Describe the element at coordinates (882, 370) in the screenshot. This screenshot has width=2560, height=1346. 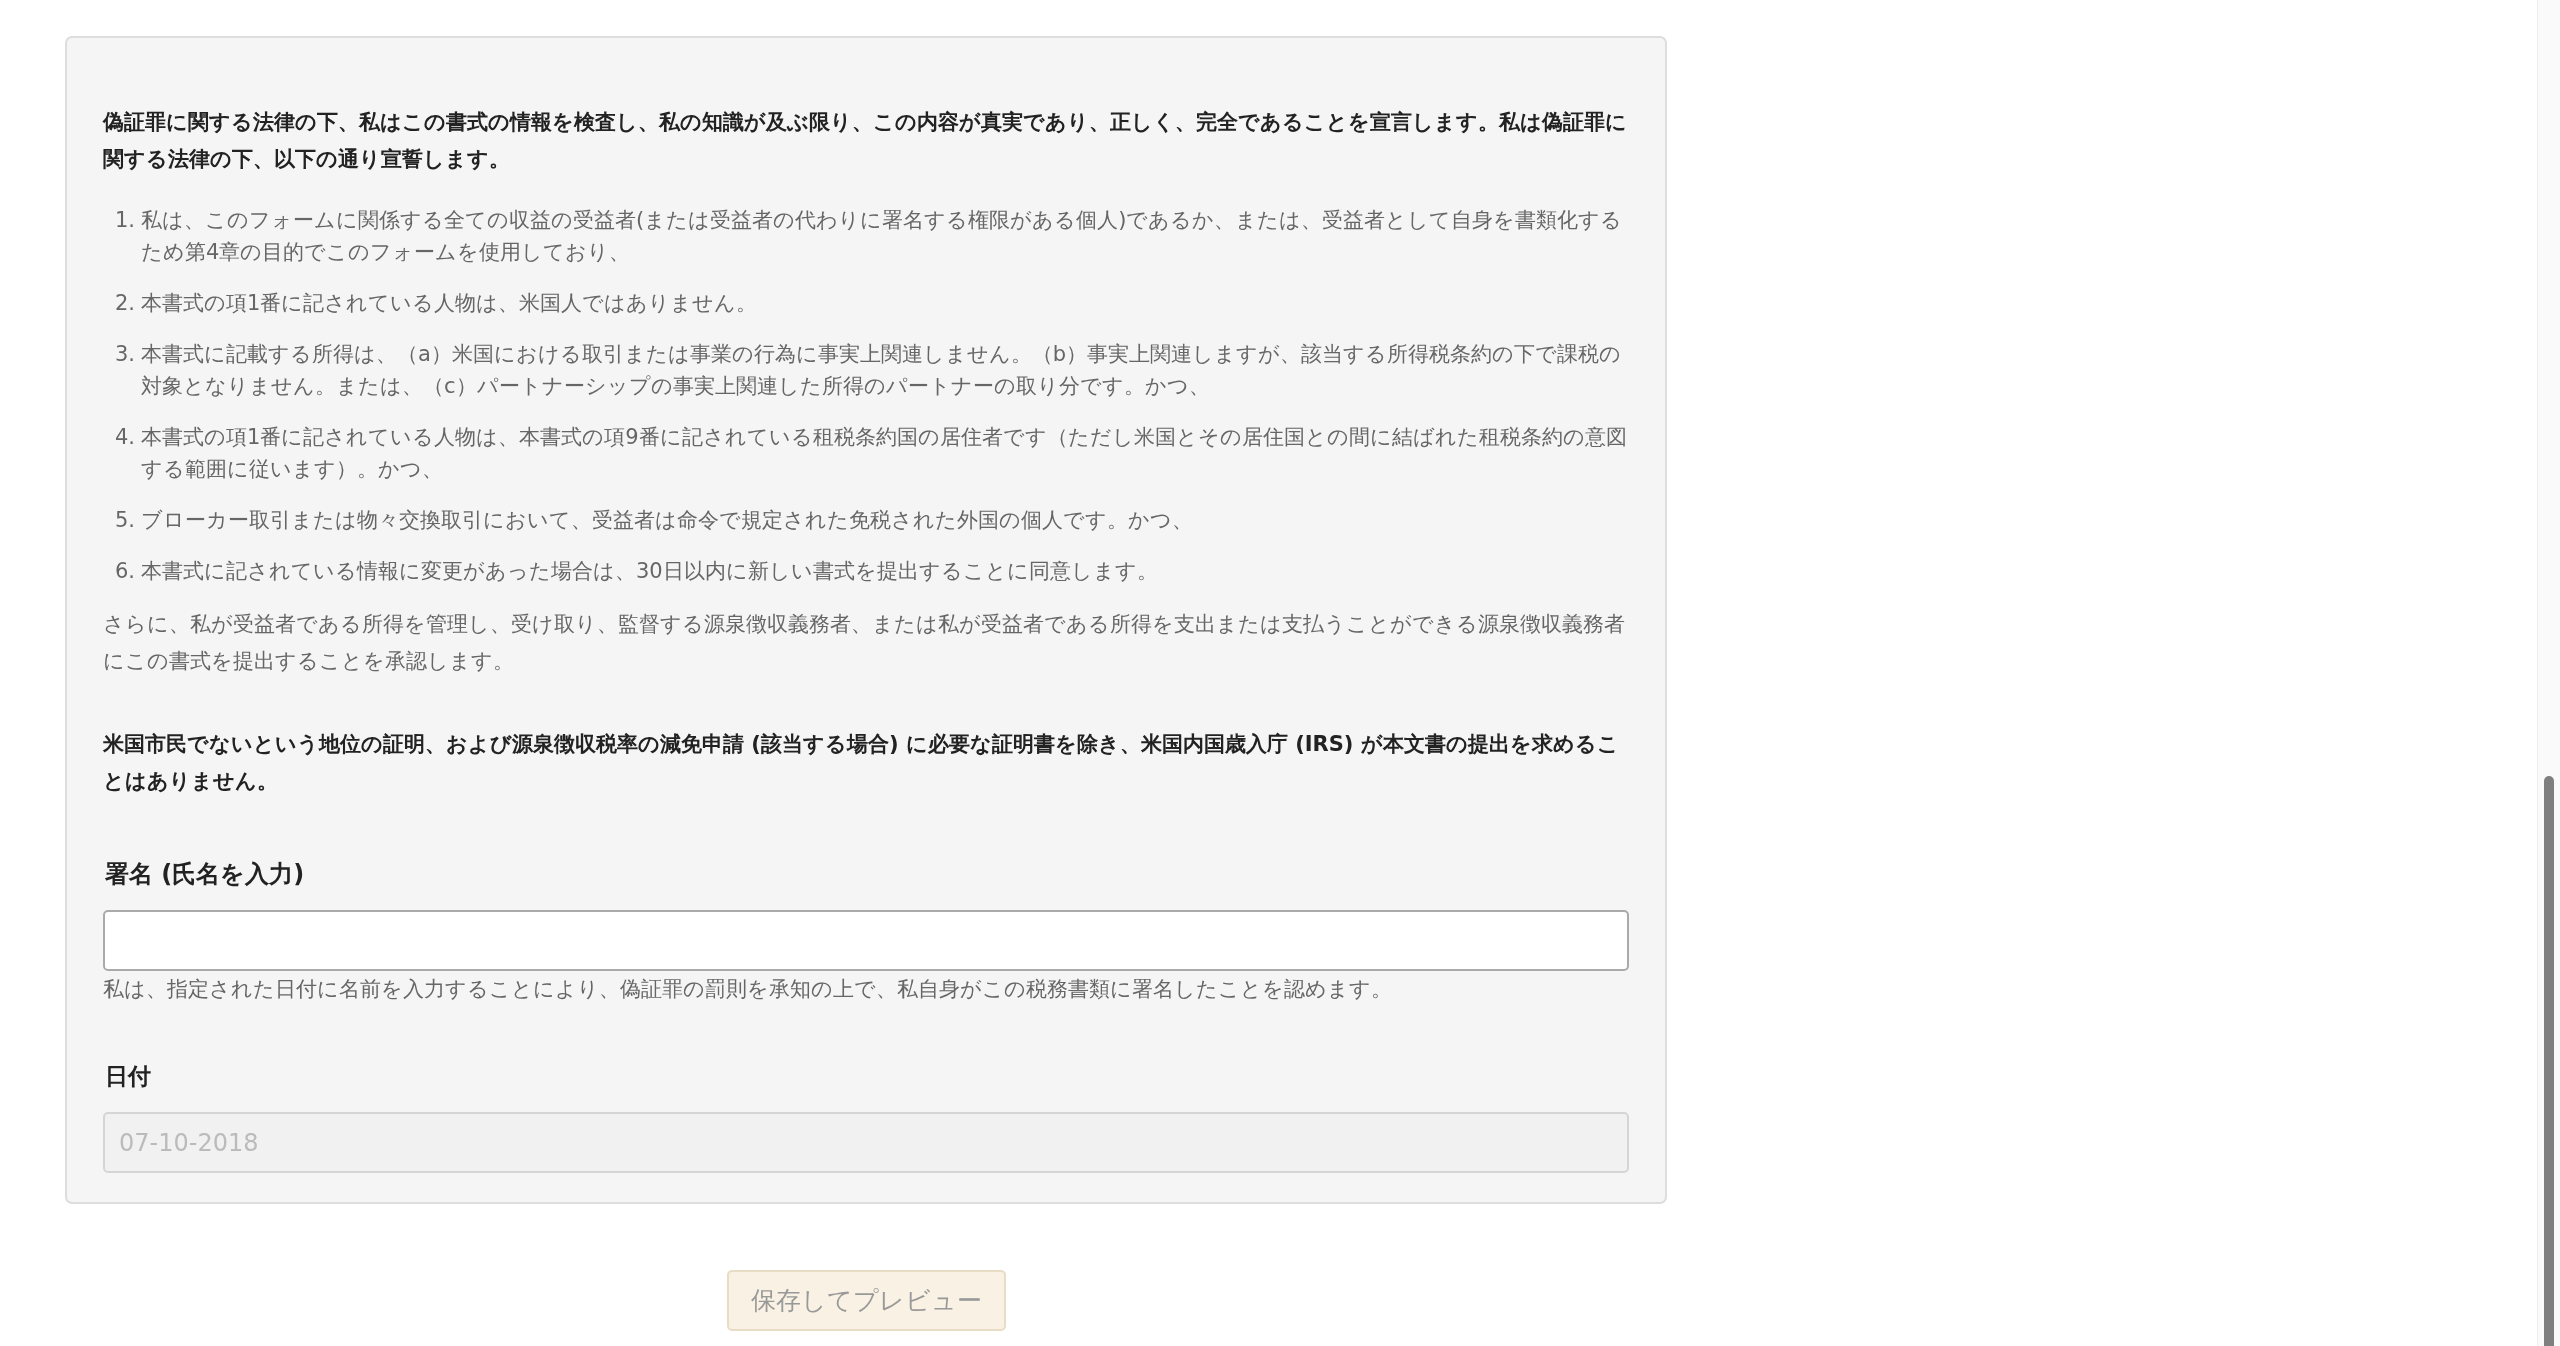
I see `list-item-text: 本書式に記載する所得は、（a）米国における取引または事業の行為に事実上関連しません。（b）事実上関連しますが、該当する所得税条約の下で課税の対象となりません。または、（c）パートナーシップの事実上関連した所得のパートナーの取り分です。かつ、` at that location.